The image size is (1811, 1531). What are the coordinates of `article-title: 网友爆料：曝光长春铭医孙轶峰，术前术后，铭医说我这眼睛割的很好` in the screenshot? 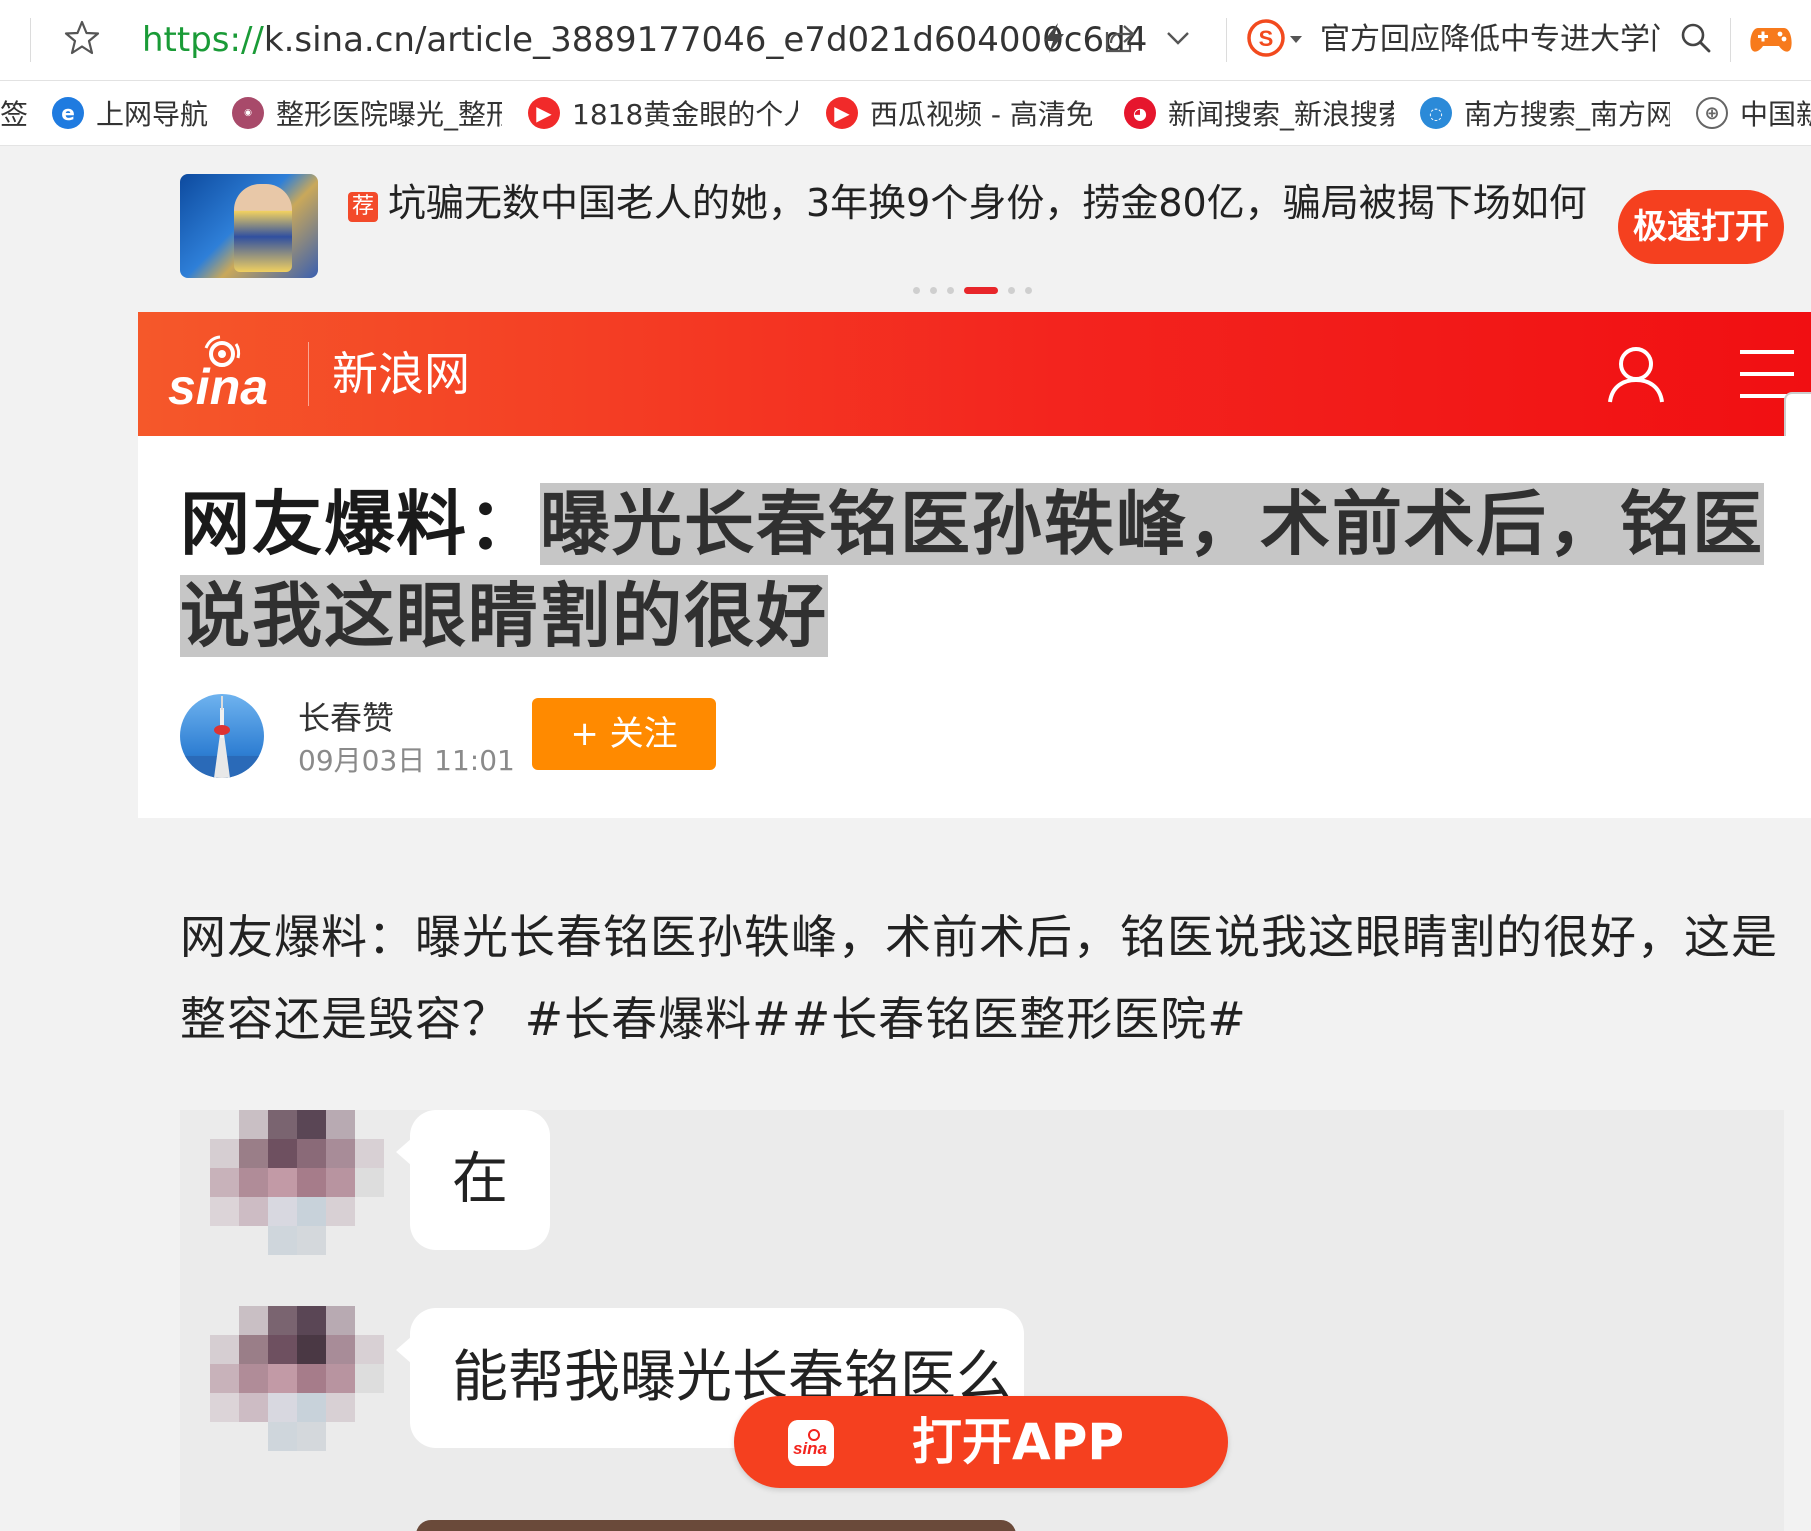 It's located at (990, 570).